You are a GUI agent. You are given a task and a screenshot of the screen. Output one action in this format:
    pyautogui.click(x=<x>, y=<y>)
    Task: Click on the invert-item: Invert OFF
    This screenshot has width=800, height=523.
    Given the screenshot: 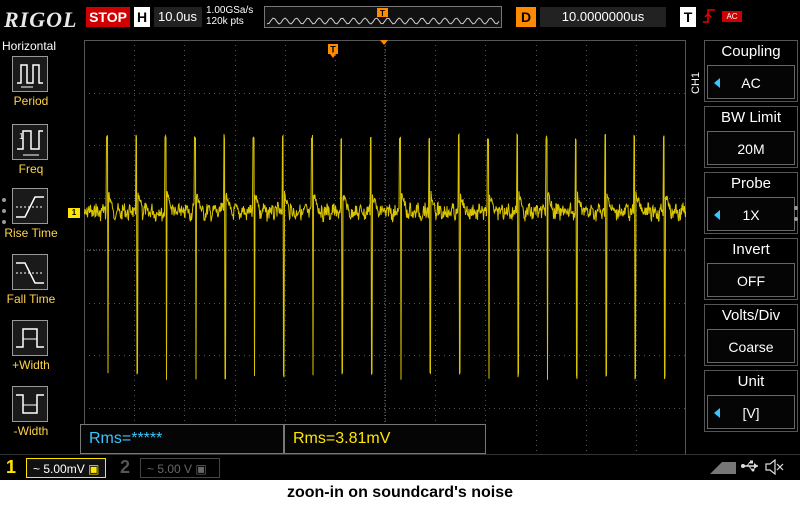 What is the action you would take?
    pyautogui.click(x=751, y=269)
    